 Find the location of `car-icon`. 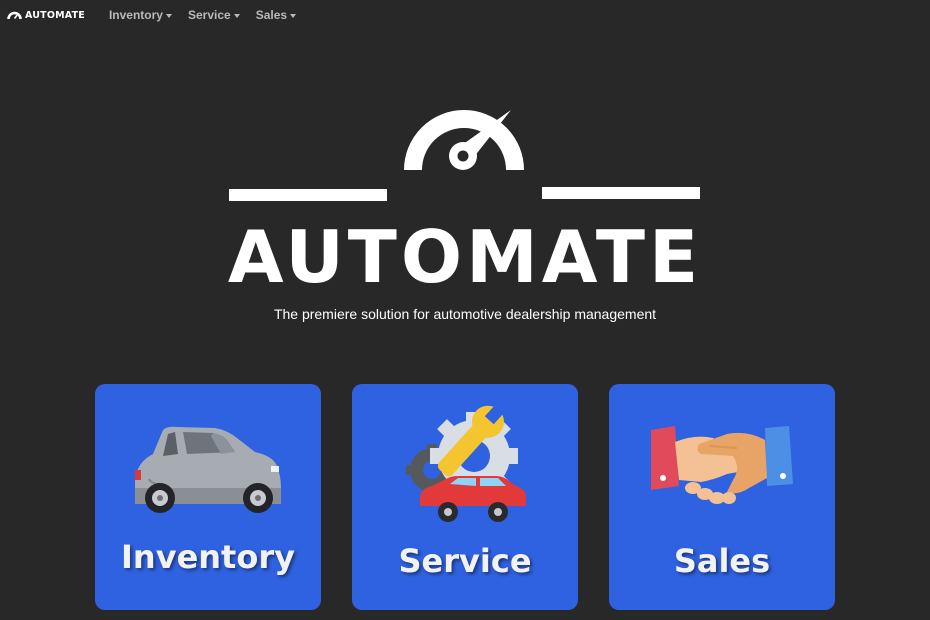

car-icon is located at coordinates (208, 469).